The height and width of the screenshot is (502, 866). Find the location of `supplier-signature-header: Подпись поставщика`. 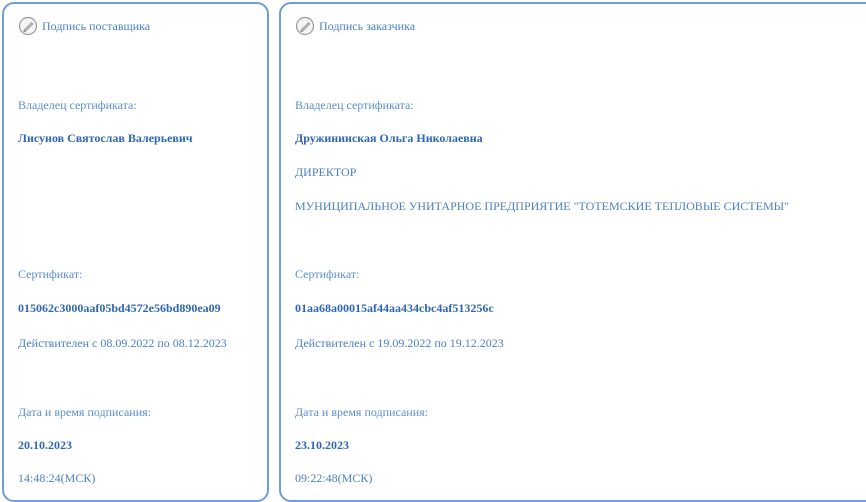

supplier-signature-header: Подпись поставщика is located at coordinates (84, 26).